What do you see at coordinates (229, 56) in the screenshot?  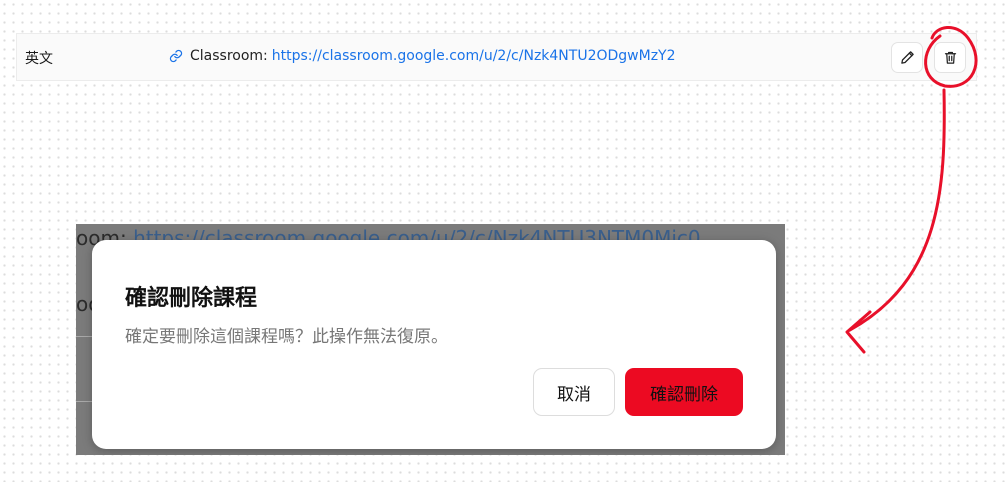 I see `classroom-link-label: Classroom:` at bounding box center [229, 56].